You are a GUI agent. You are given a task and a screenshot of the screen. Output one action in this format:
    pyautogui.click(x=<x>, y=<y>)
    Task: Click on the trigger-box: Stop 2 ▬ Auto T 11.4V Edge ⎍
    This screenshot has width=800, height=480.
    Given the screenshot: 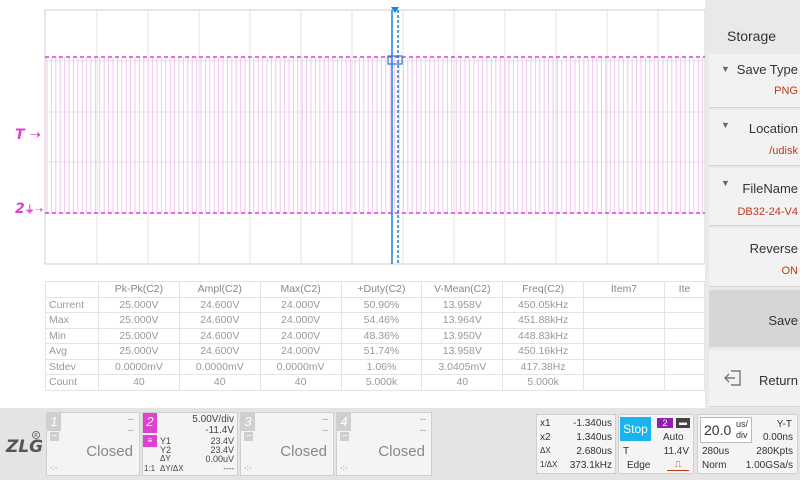 What is the action you would take?
    pyautogui.click(x=656, y=444)
    